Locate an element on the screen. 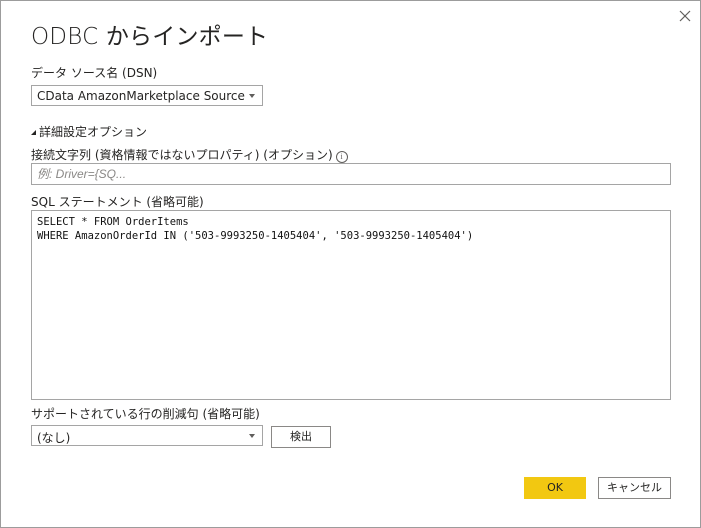  row-reduction-label: サポートされている行の削減句 (省略可能) is located at coordinates (145, 414).